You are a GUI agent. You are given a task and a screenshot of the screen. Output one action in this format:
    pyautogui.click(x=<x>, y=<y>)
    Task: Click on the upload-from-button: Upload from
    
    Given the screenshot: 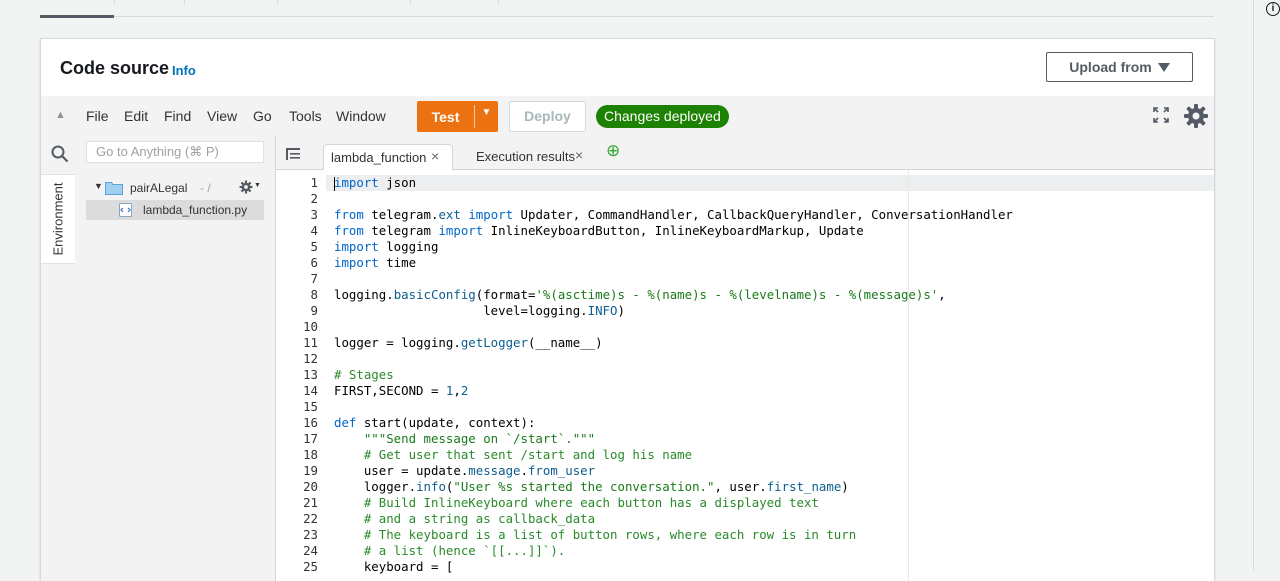 What is the action you would take?
    pyautogui.click(x=1119, y=67)
    